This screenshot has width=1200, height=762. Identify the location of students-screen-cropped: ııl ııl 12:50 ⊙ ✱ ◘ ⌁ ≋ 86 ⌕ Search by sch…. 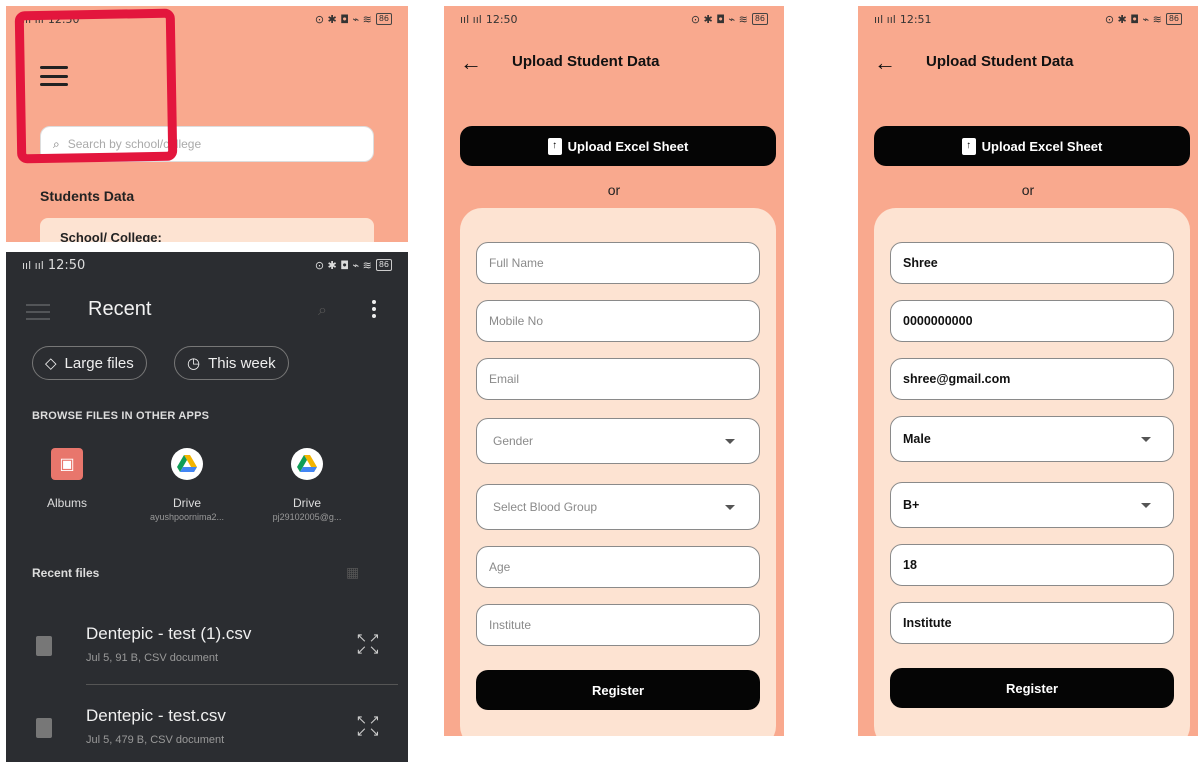
(207, 124).